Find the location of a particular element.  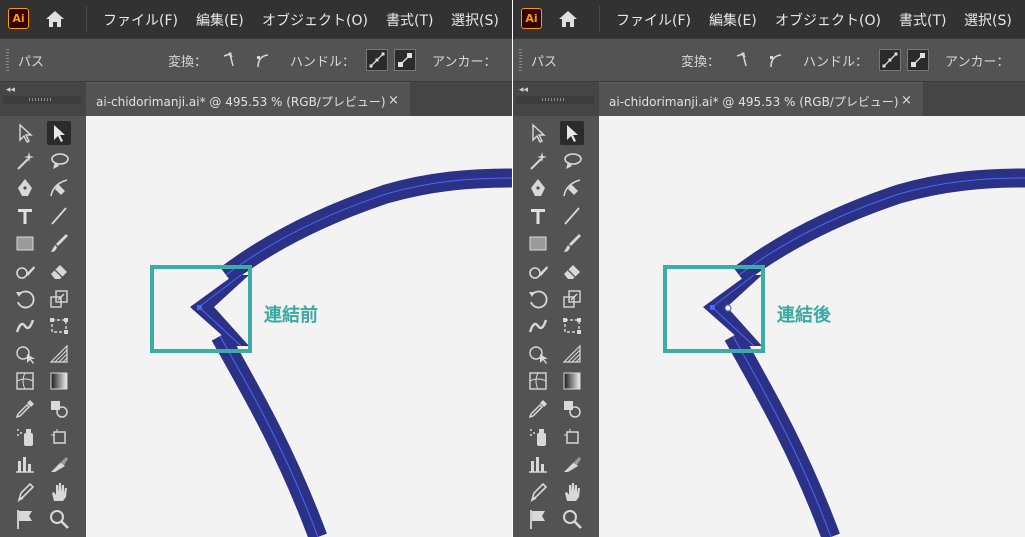

illustrator-logo-icon: Ai is located at coordinates (18, 18).